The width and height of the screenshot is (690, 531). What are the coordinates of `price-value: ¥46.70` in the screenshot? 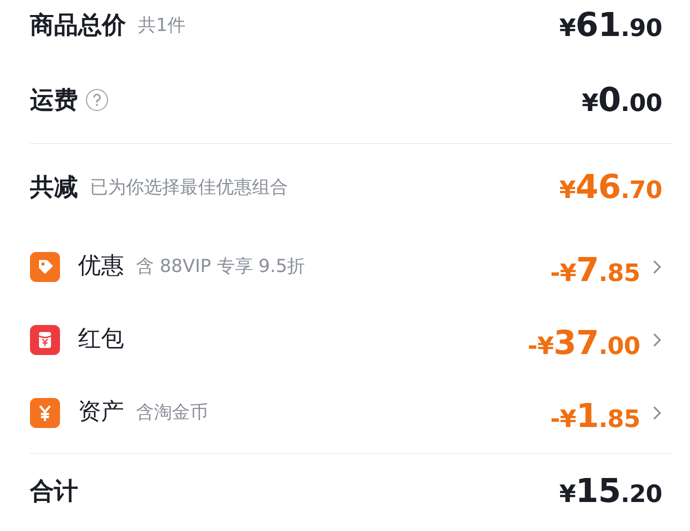 It's located at (610, 187).